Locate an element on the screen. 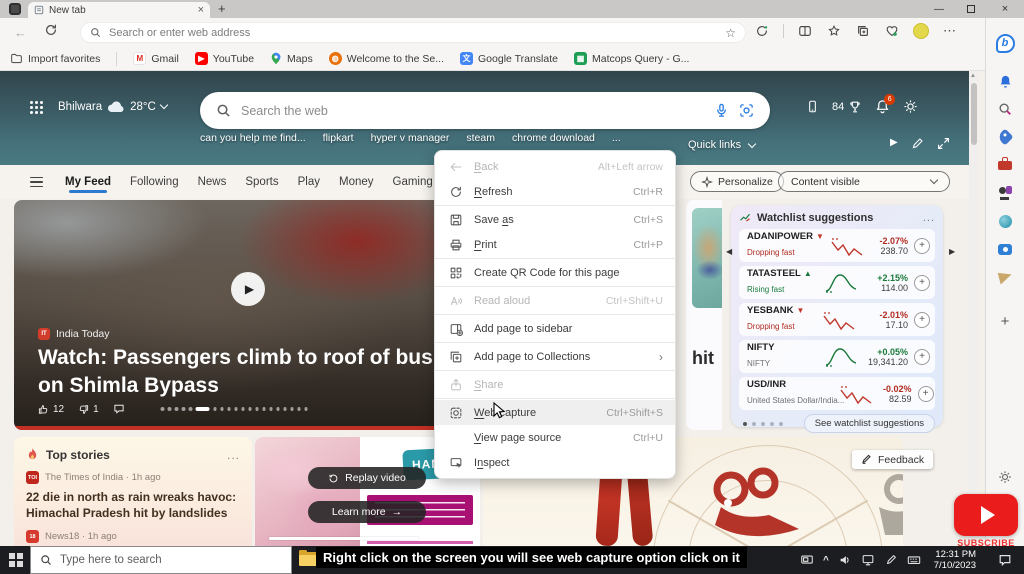 The height and width of the screenshot is (574, 1024). suggestion-chip: flipkart is located at coordinates (338, 138).